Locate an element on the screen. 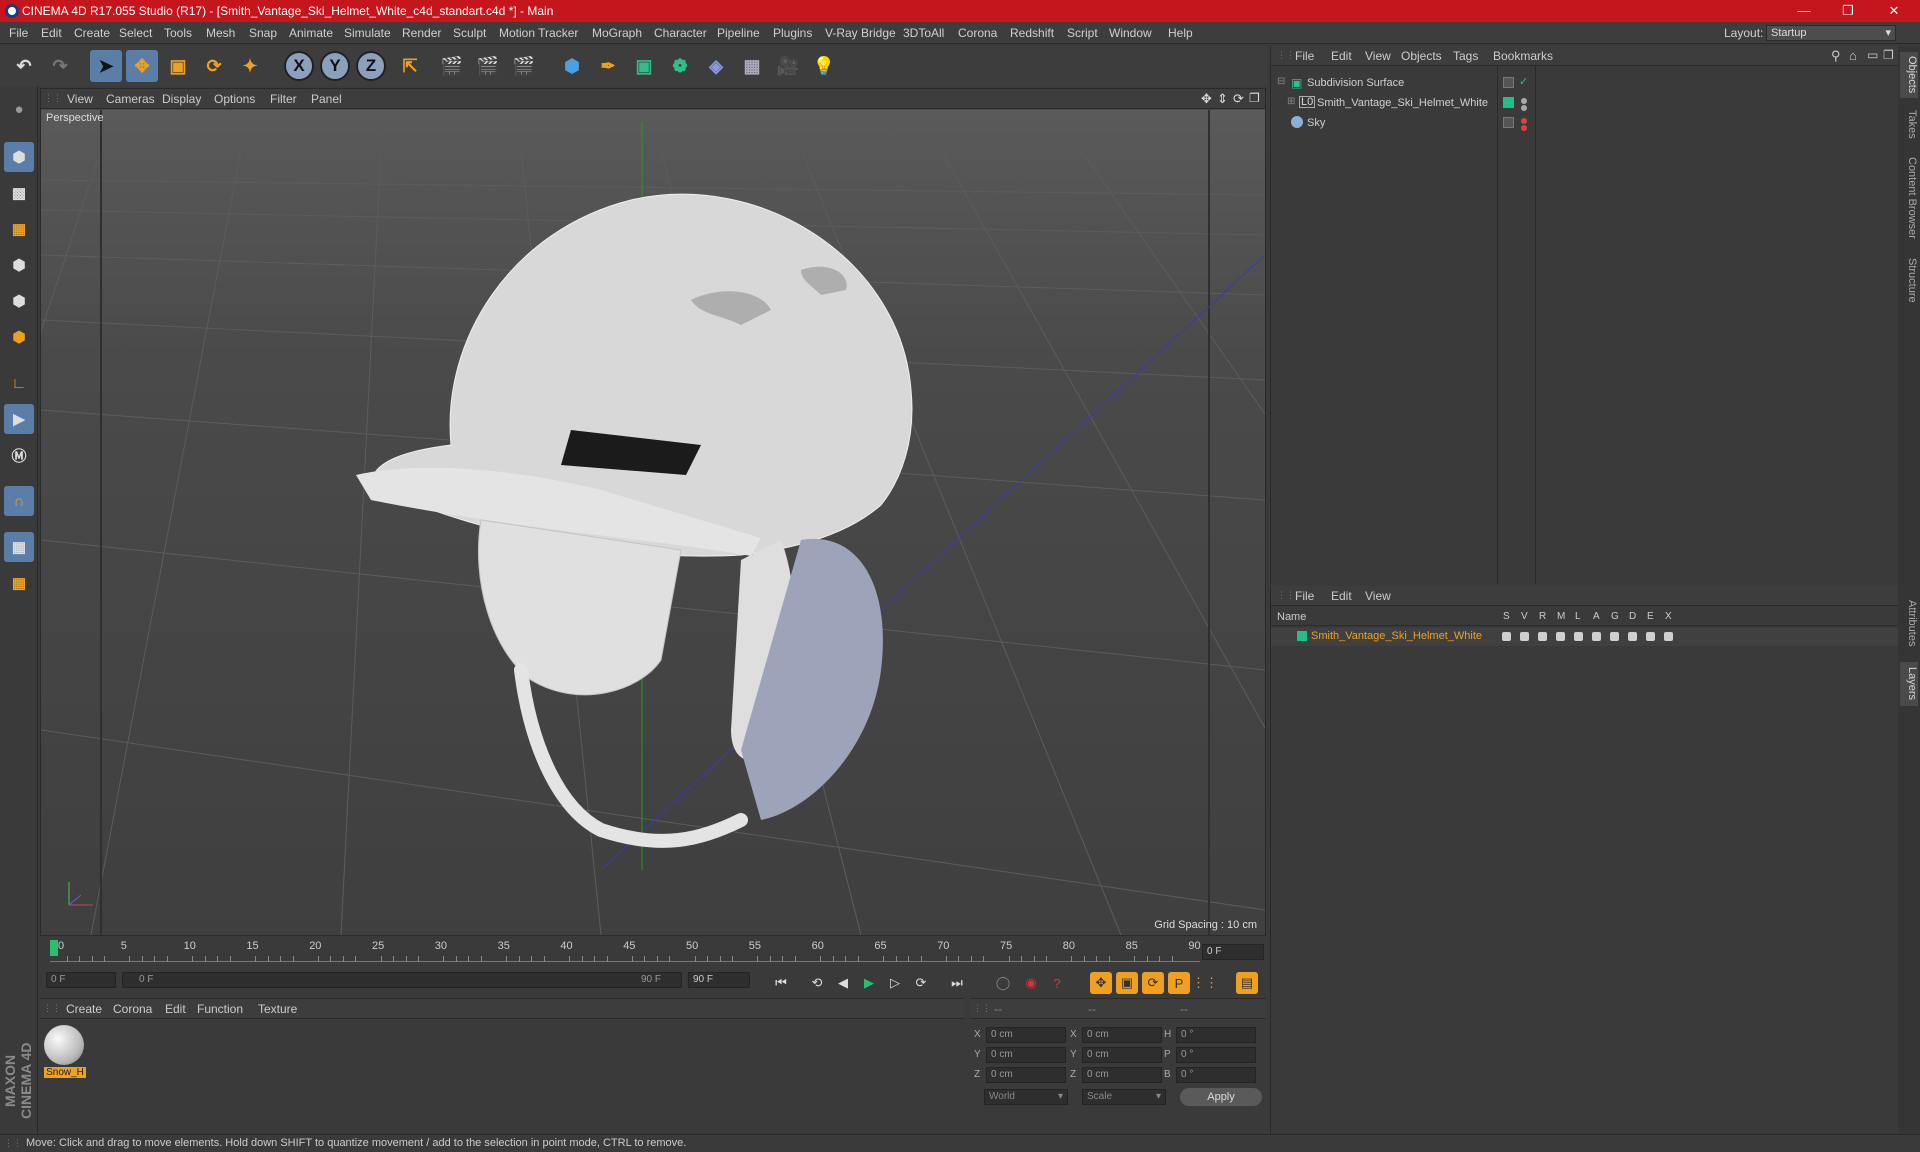  material-swatch: Snow_H is located at coordinates (65, 1053).